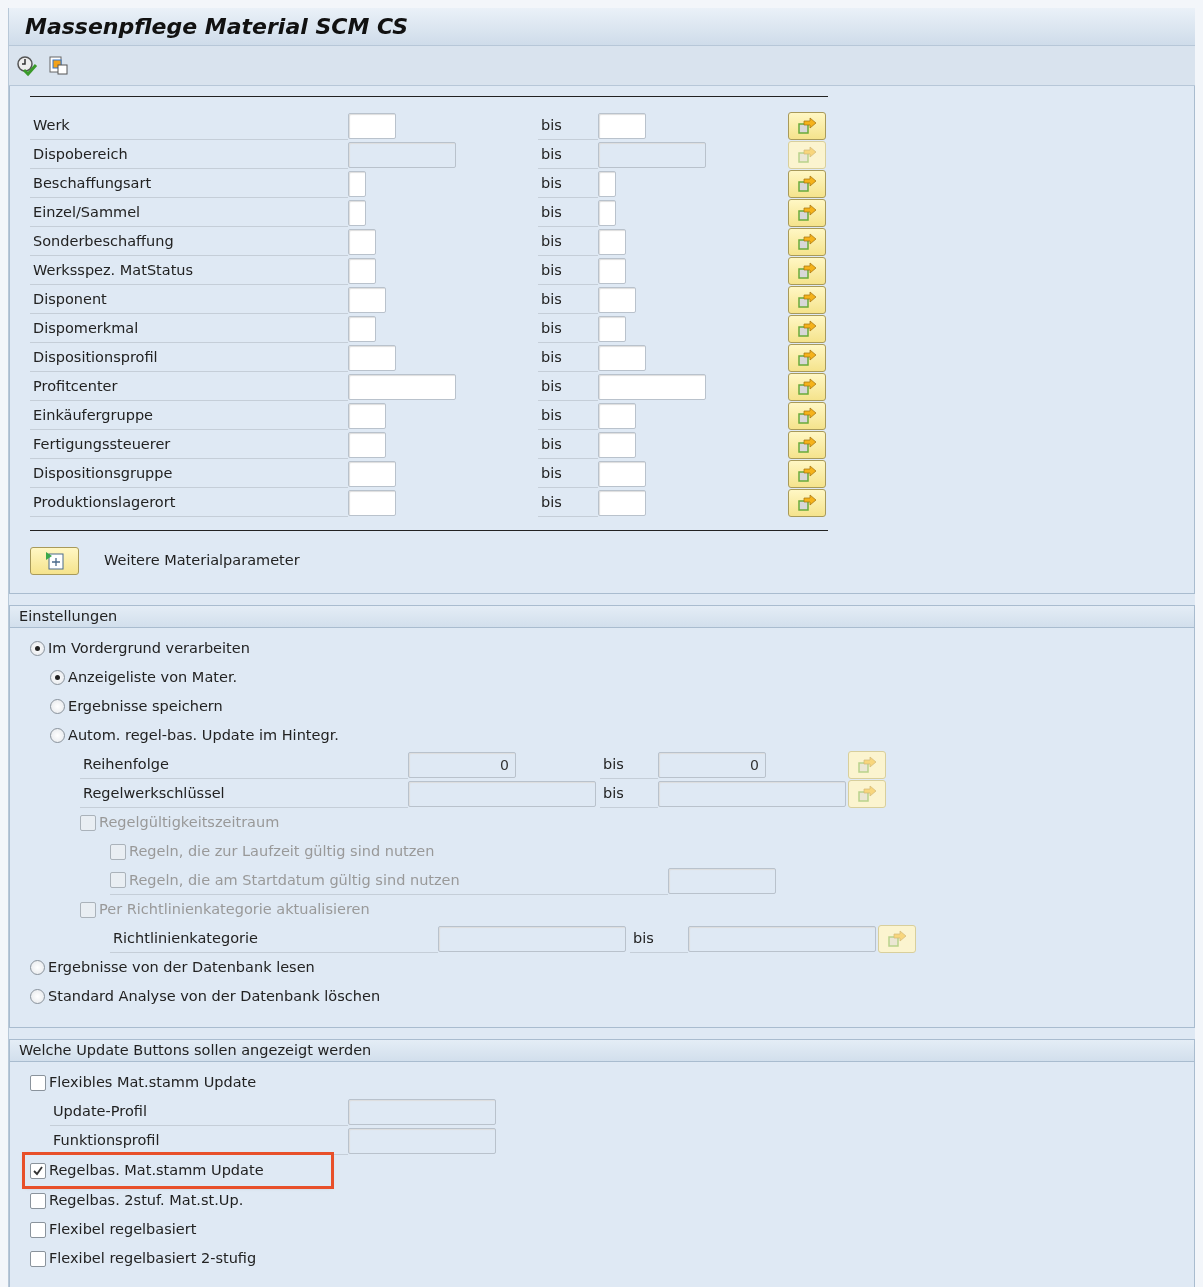 The width and height of the screenshot is (1203, 1287). Describe the element at coordinates (214, 996) in the screenshot. I see `option-label: Standard Analyse von der Datenbank löschen` at that location.